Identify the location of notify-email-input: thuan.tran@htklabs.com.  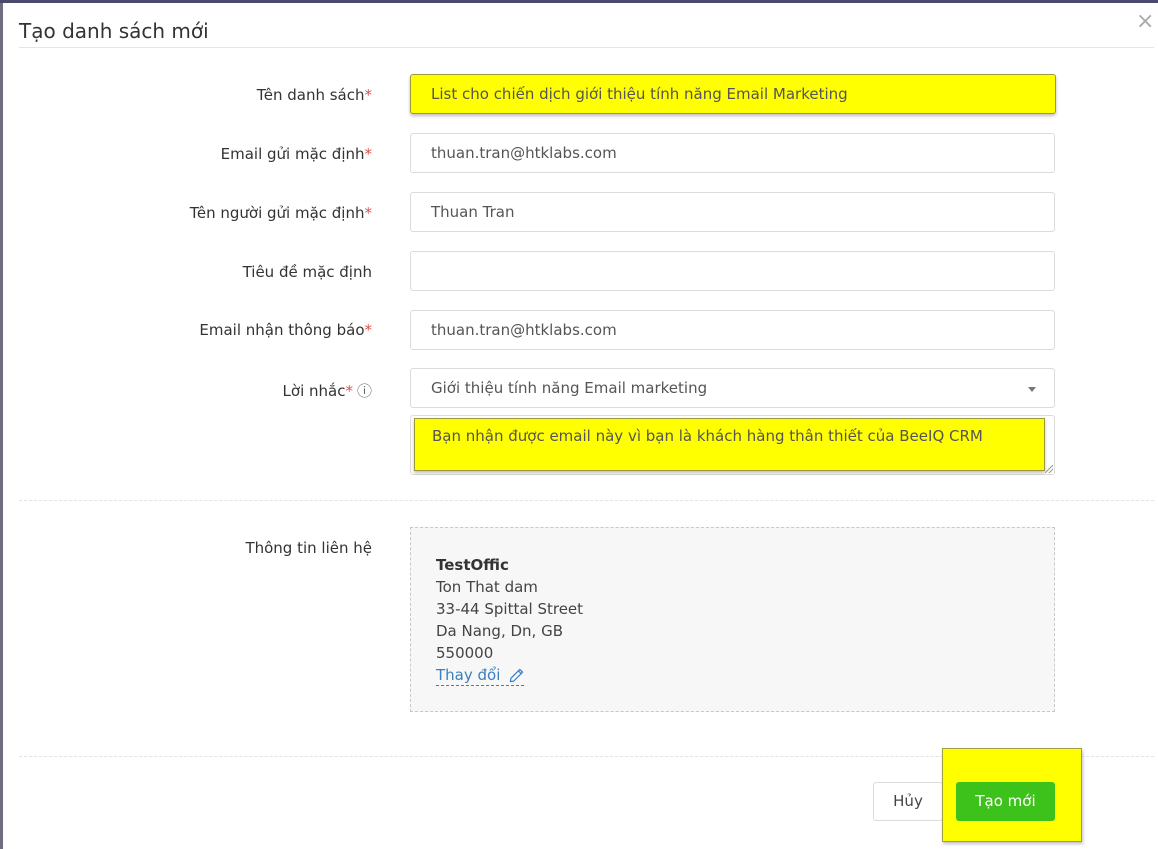
(732, 330).